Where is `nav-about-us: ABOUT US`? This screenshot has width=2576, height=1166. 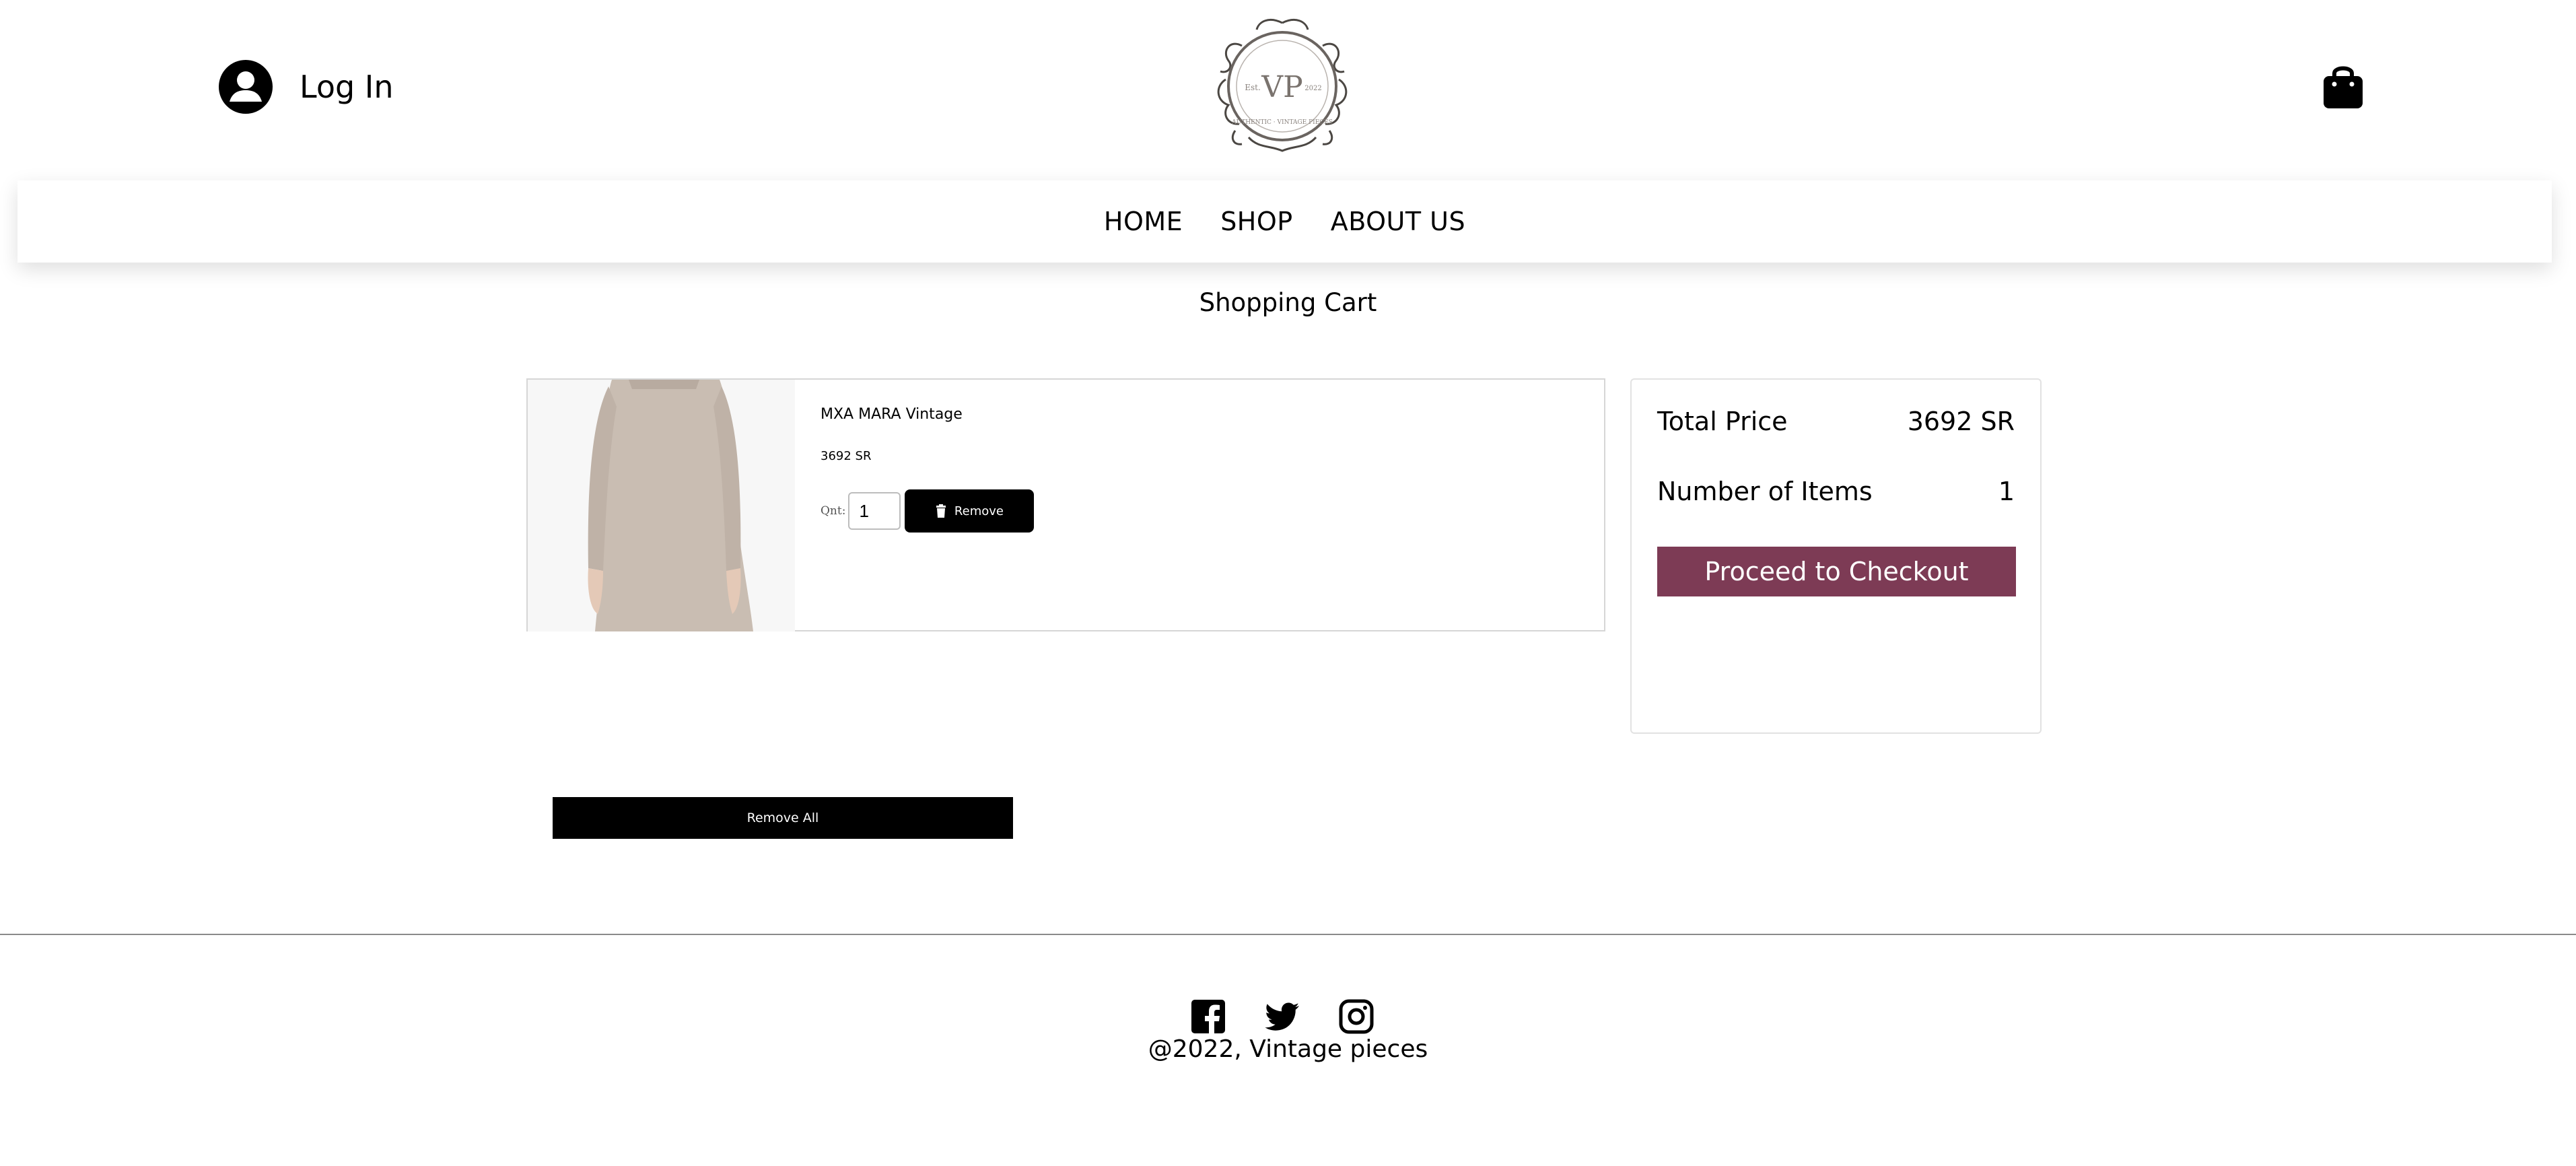
nav-about-us: ABOUT US is located at coordinates (1398, 221).